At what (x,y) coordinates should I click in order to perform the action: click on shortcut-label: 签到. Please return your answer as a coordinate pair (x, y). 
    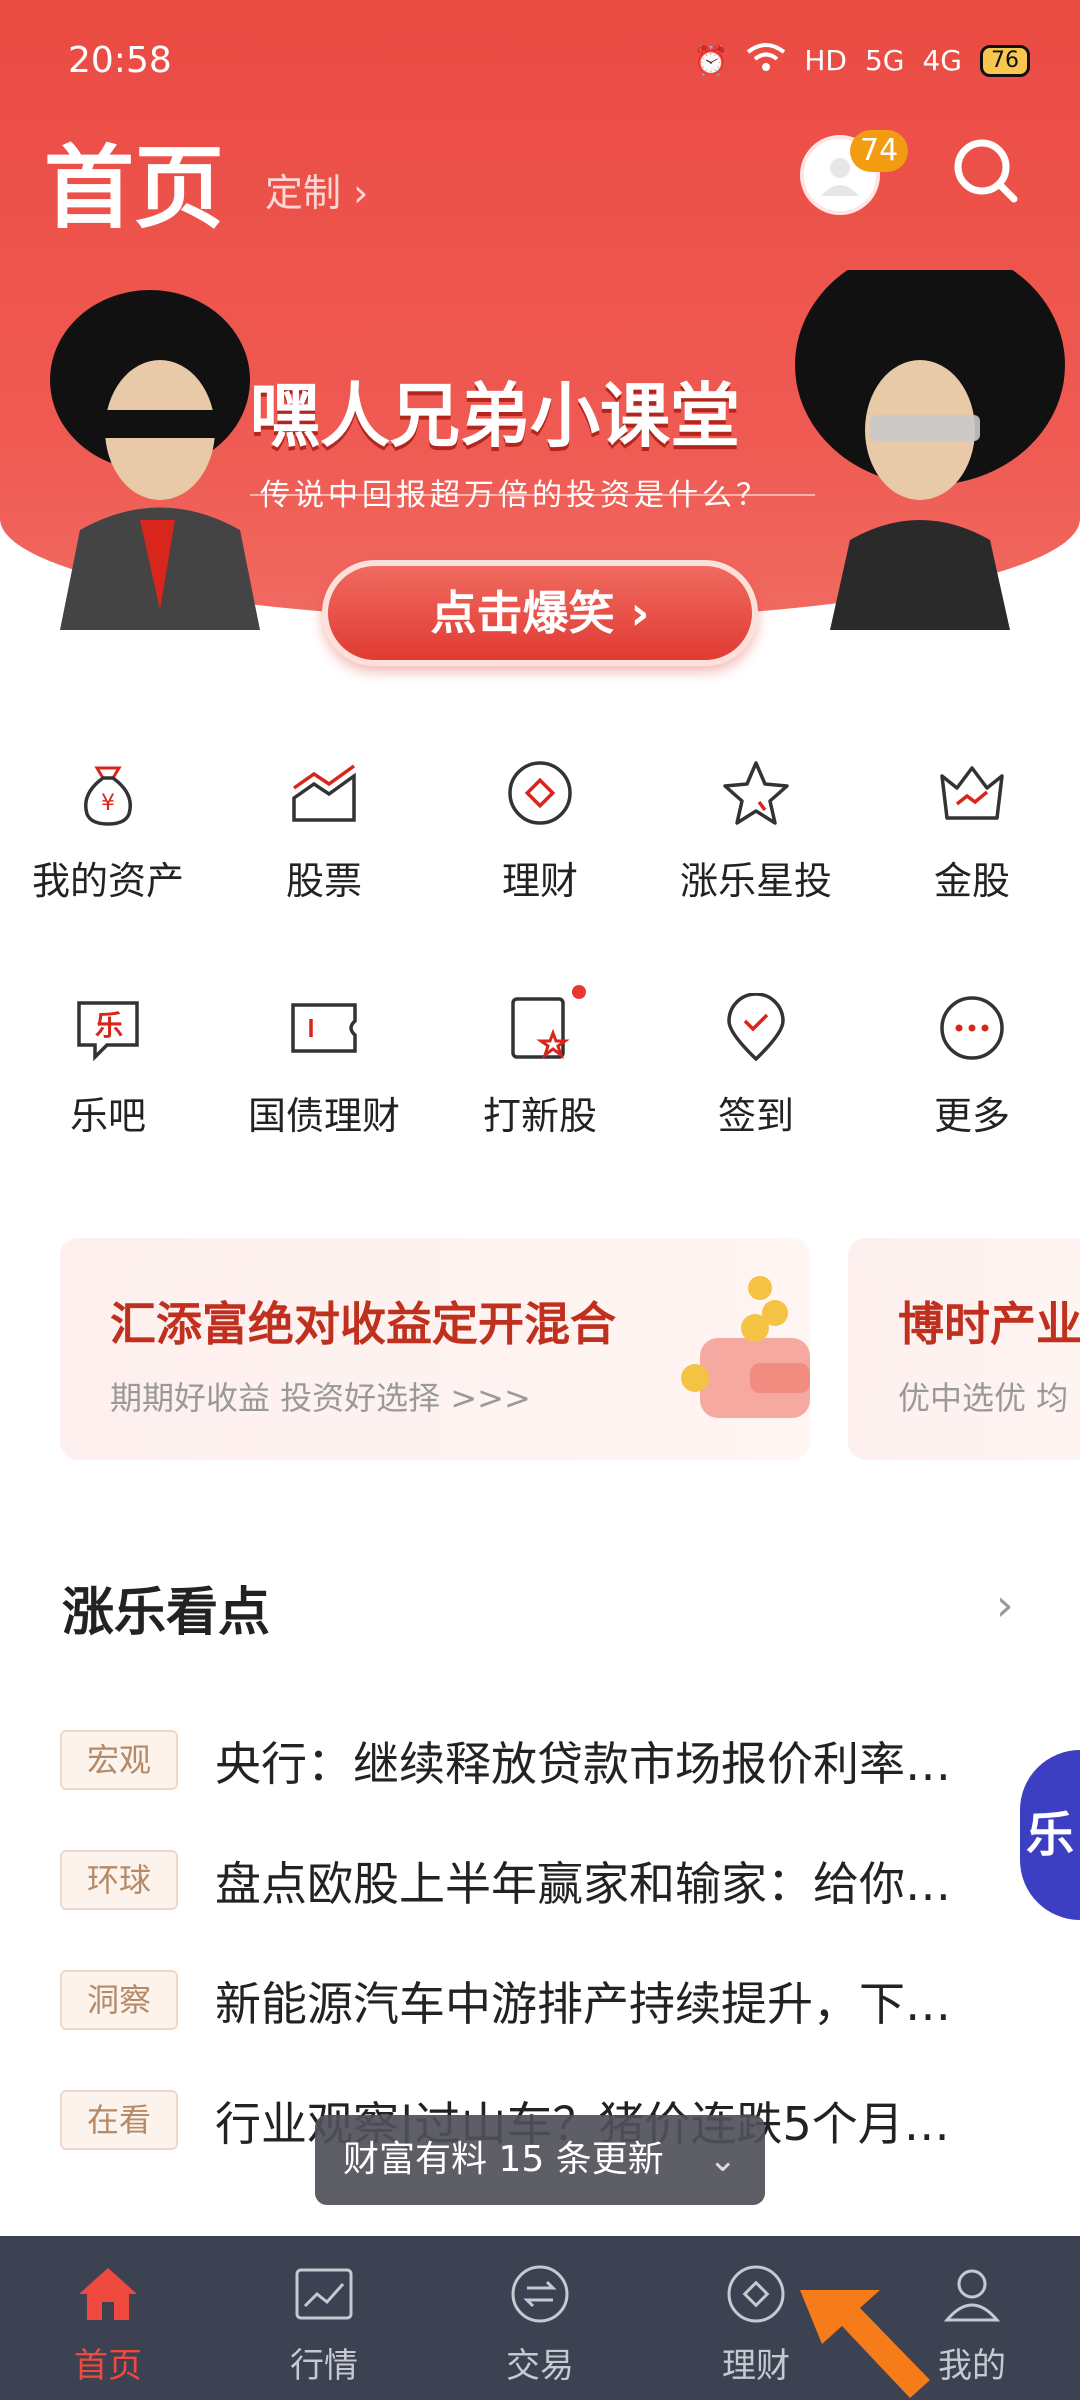
    Looking at the image, I should click on (755, 1116).